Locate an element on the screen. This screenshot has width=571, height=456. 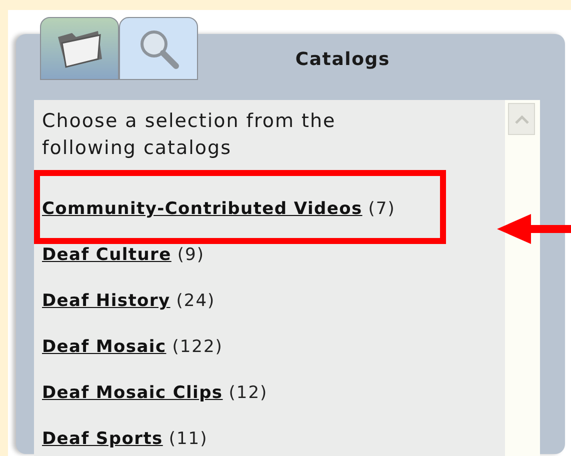
catalog-link: Deaf History is located at coordinates (106, 302).